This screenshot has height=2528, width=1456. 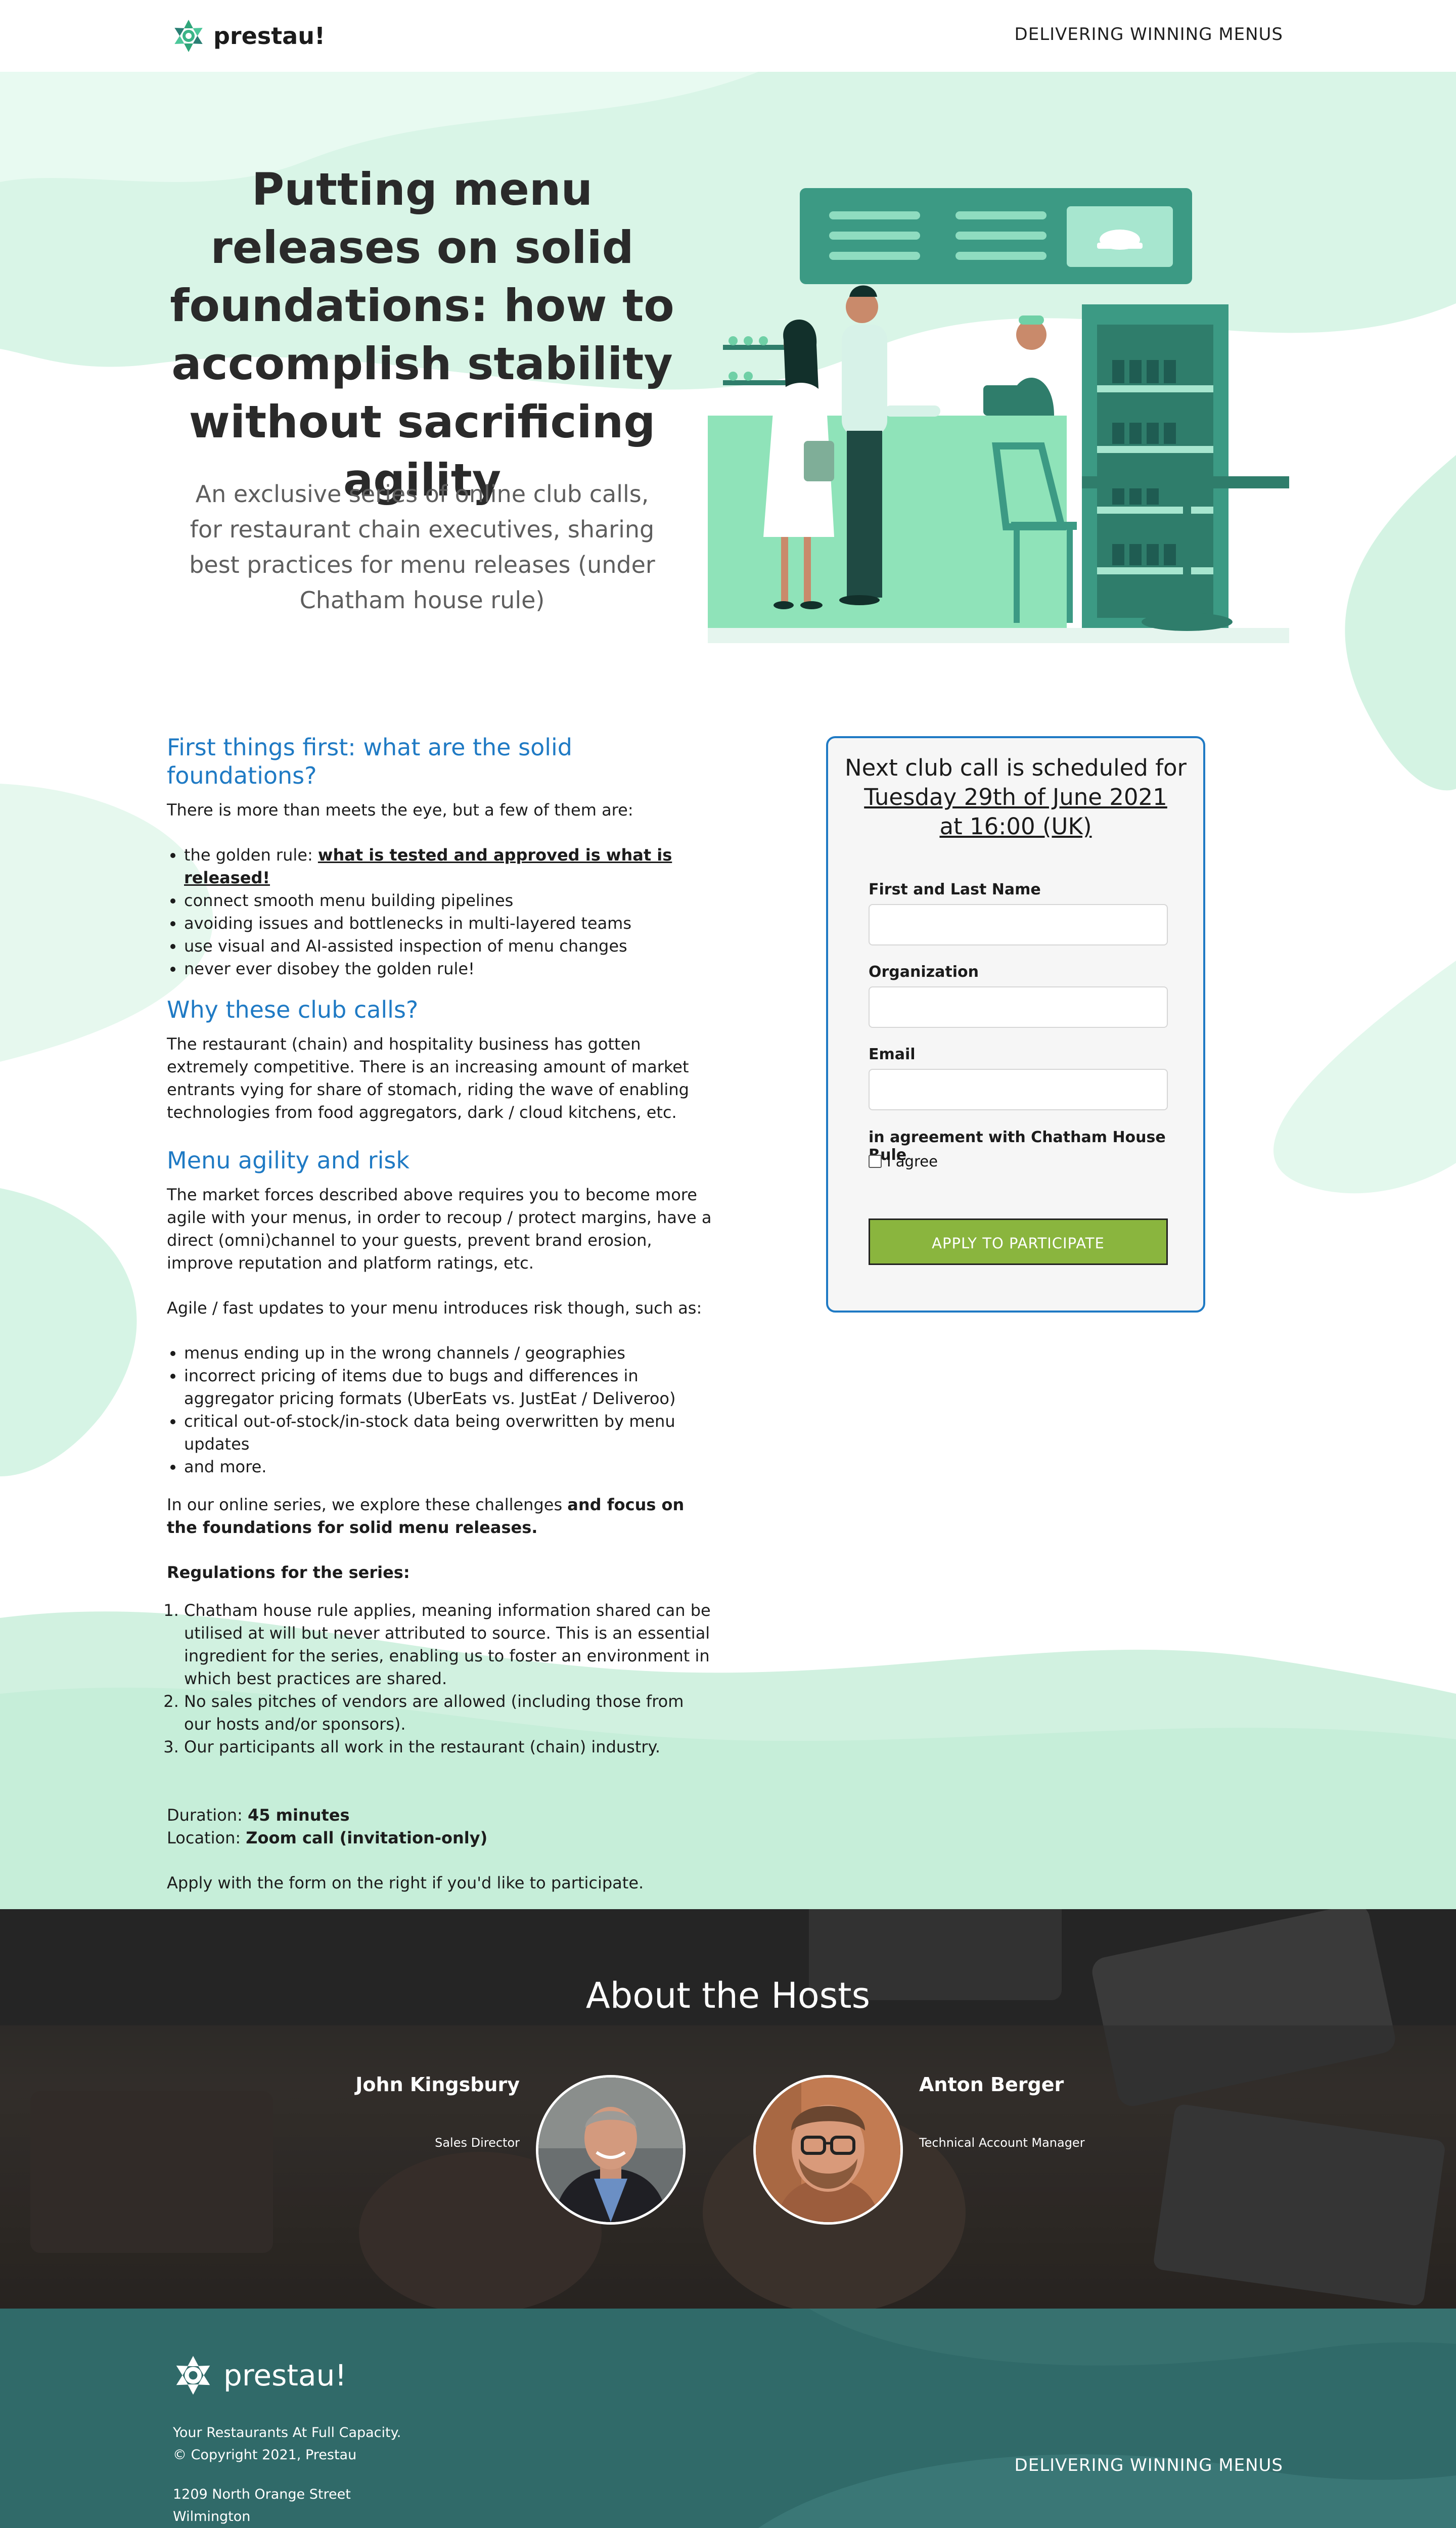 I want to click on footer-copyright: © Copyright 2021, Prestau, so click(x=265, y=2455).